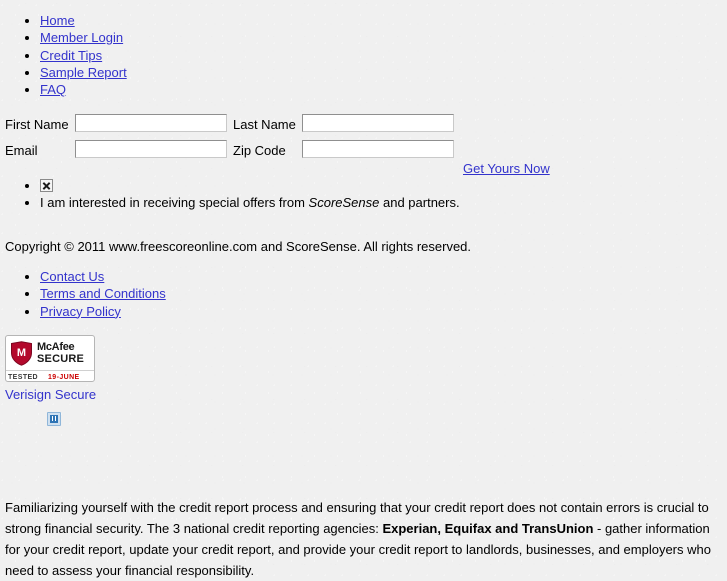 Image resolution: width=727 pixels, height=581 pixels. Describe the element at coordinates (344, 203) in the screenshot. I see `scoresense-brand: ScoreSense` at that location.